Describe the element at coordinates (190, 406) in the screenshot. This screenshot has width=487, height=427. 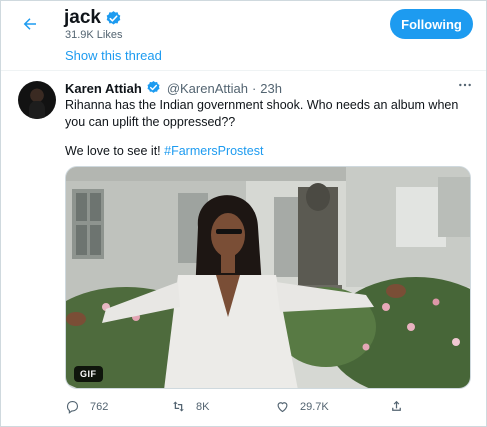
I see `retweet-button: 8K` at that location.